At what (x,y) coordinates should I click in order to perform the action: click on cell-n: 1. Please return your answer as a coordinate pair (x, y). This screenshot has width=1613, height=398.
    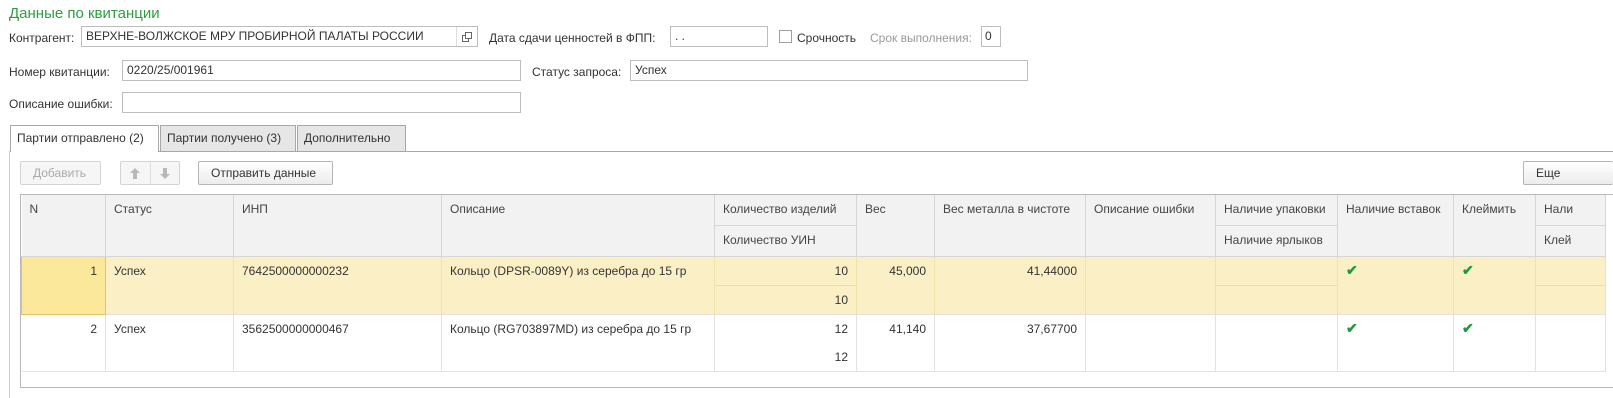
    Looking at the image, I should click on (63, 285).